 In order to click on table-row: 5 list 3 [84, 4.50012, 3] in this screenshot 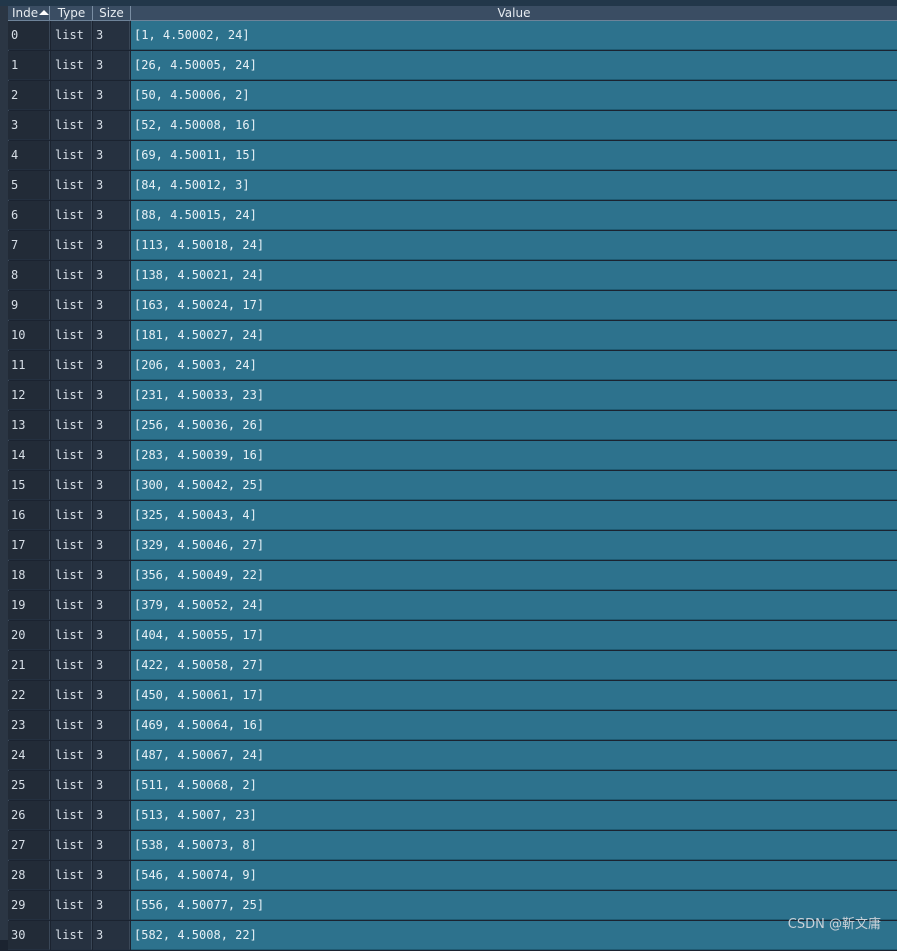, I will do `click(452, 186)`.